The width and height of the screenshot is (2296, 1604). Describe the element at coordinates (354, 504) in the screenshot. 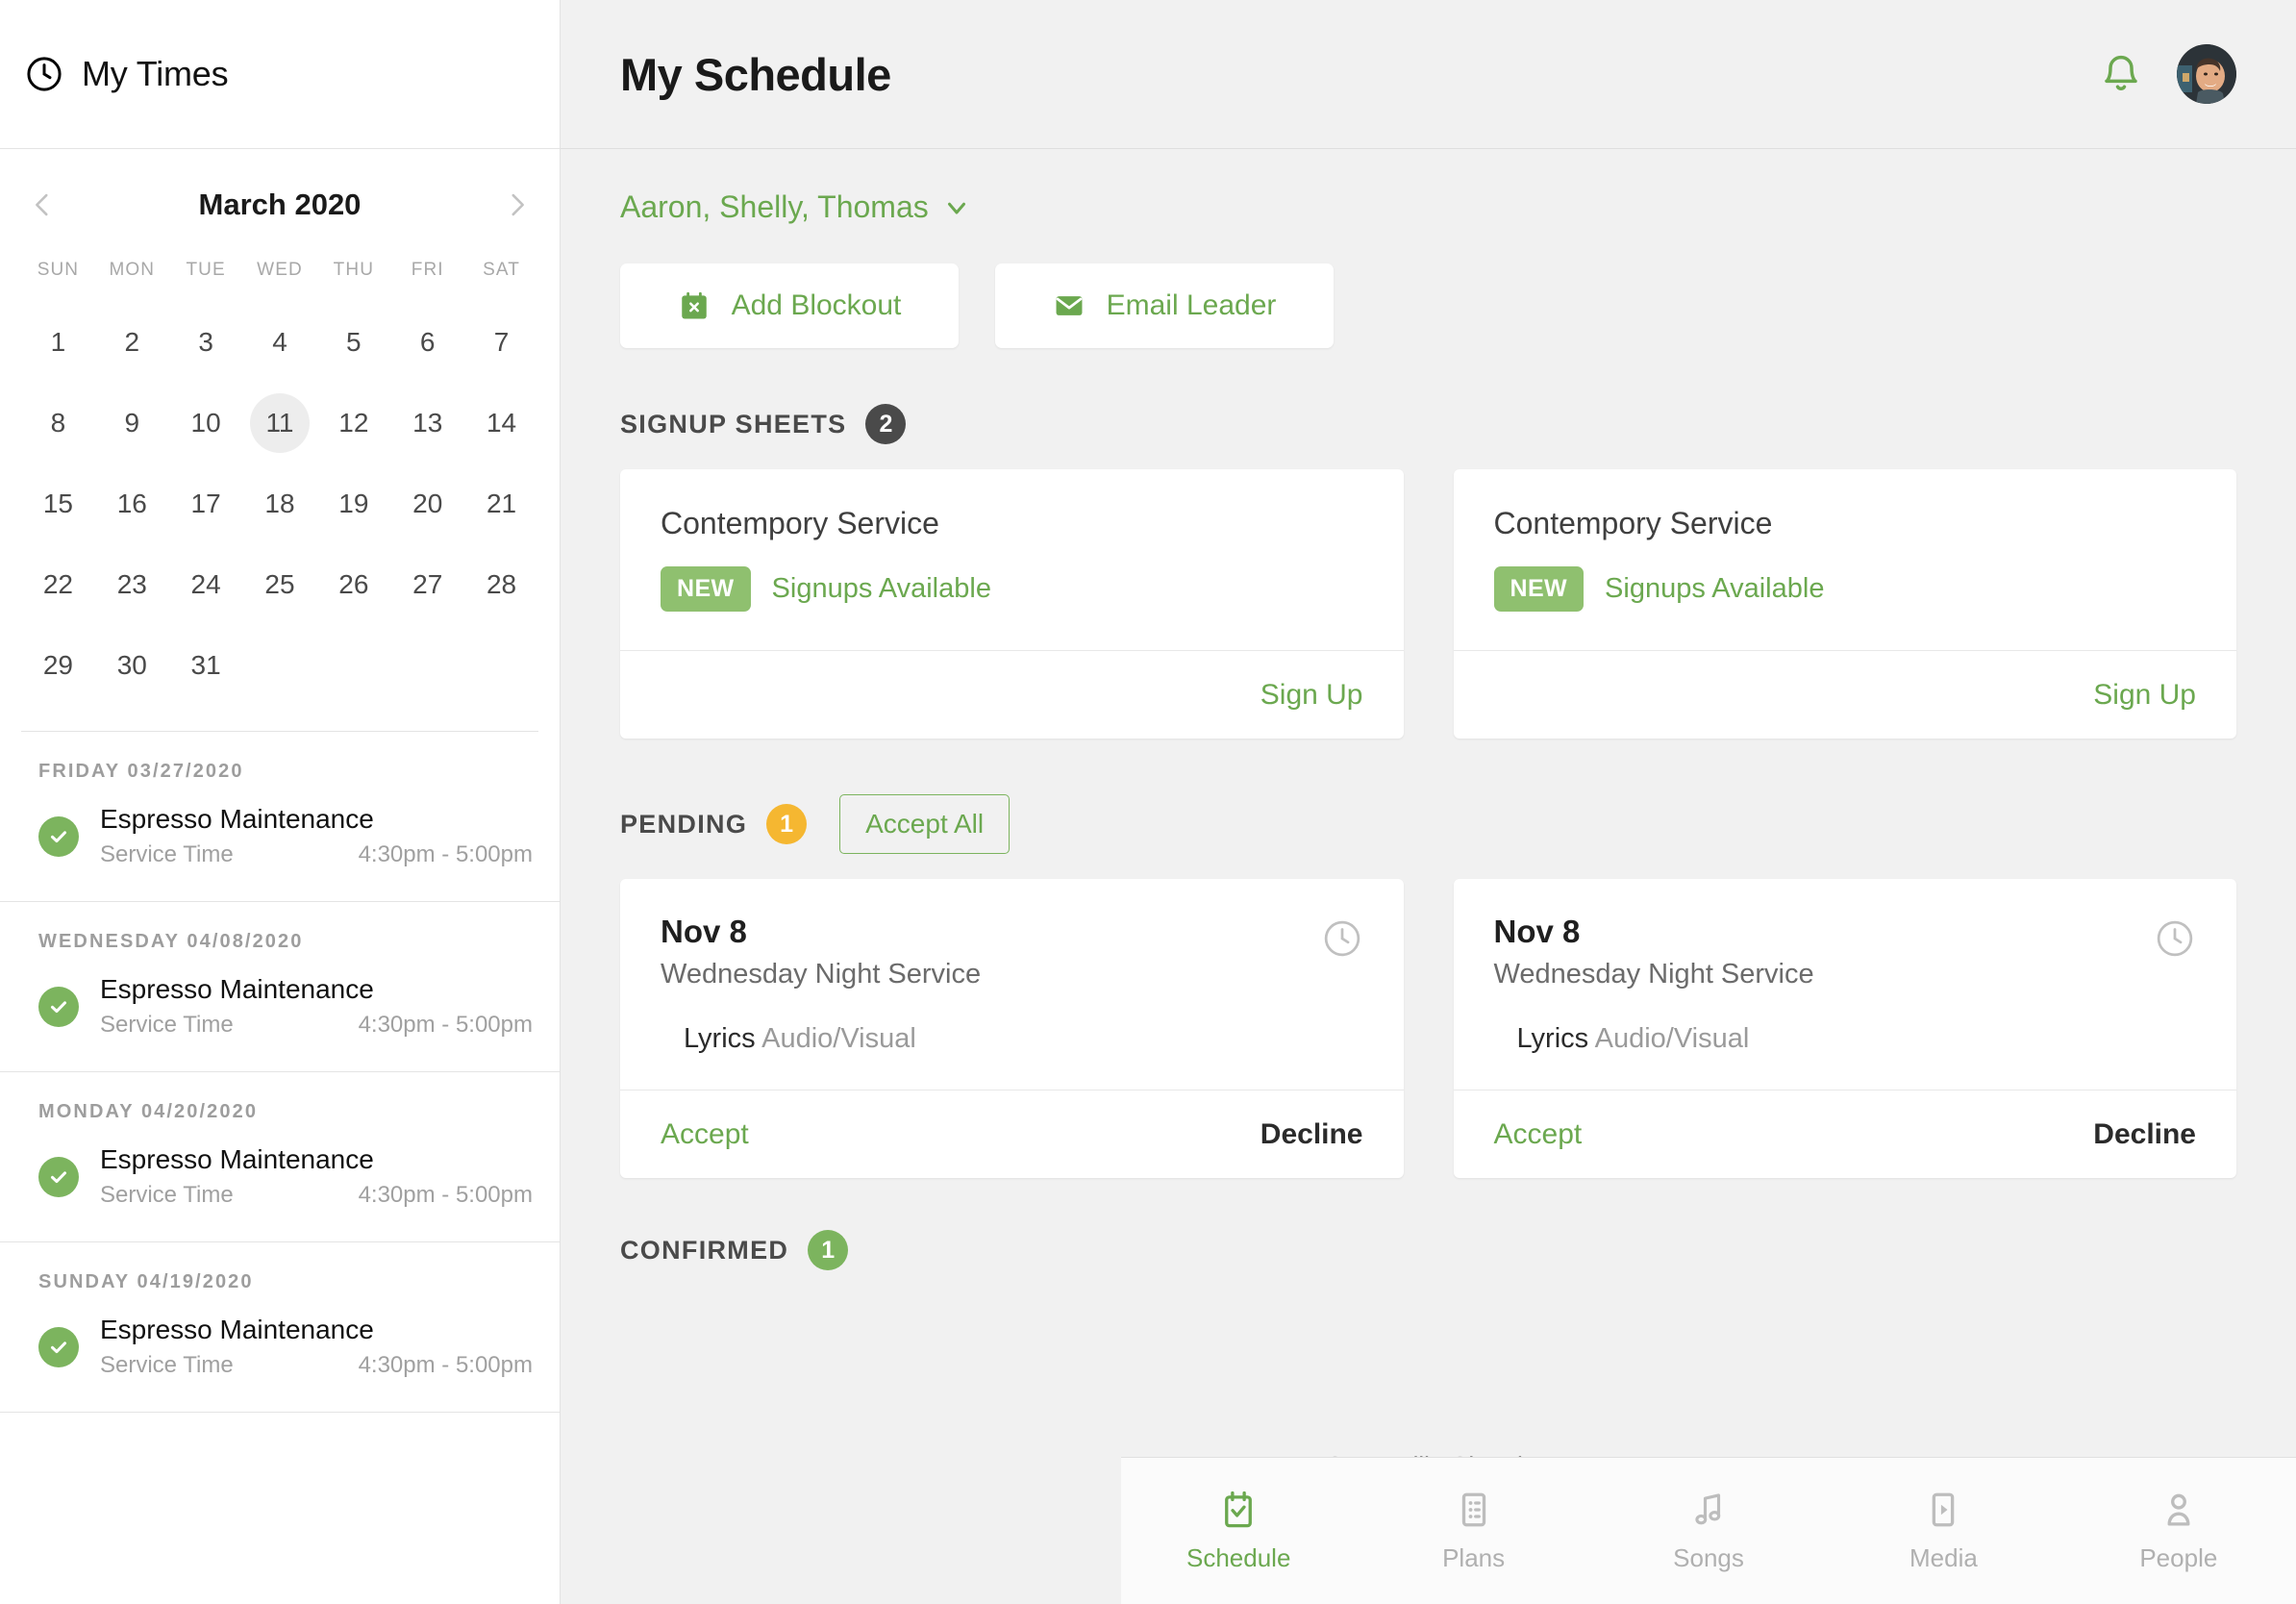

I see `calendar-day-19: 19` at that location.